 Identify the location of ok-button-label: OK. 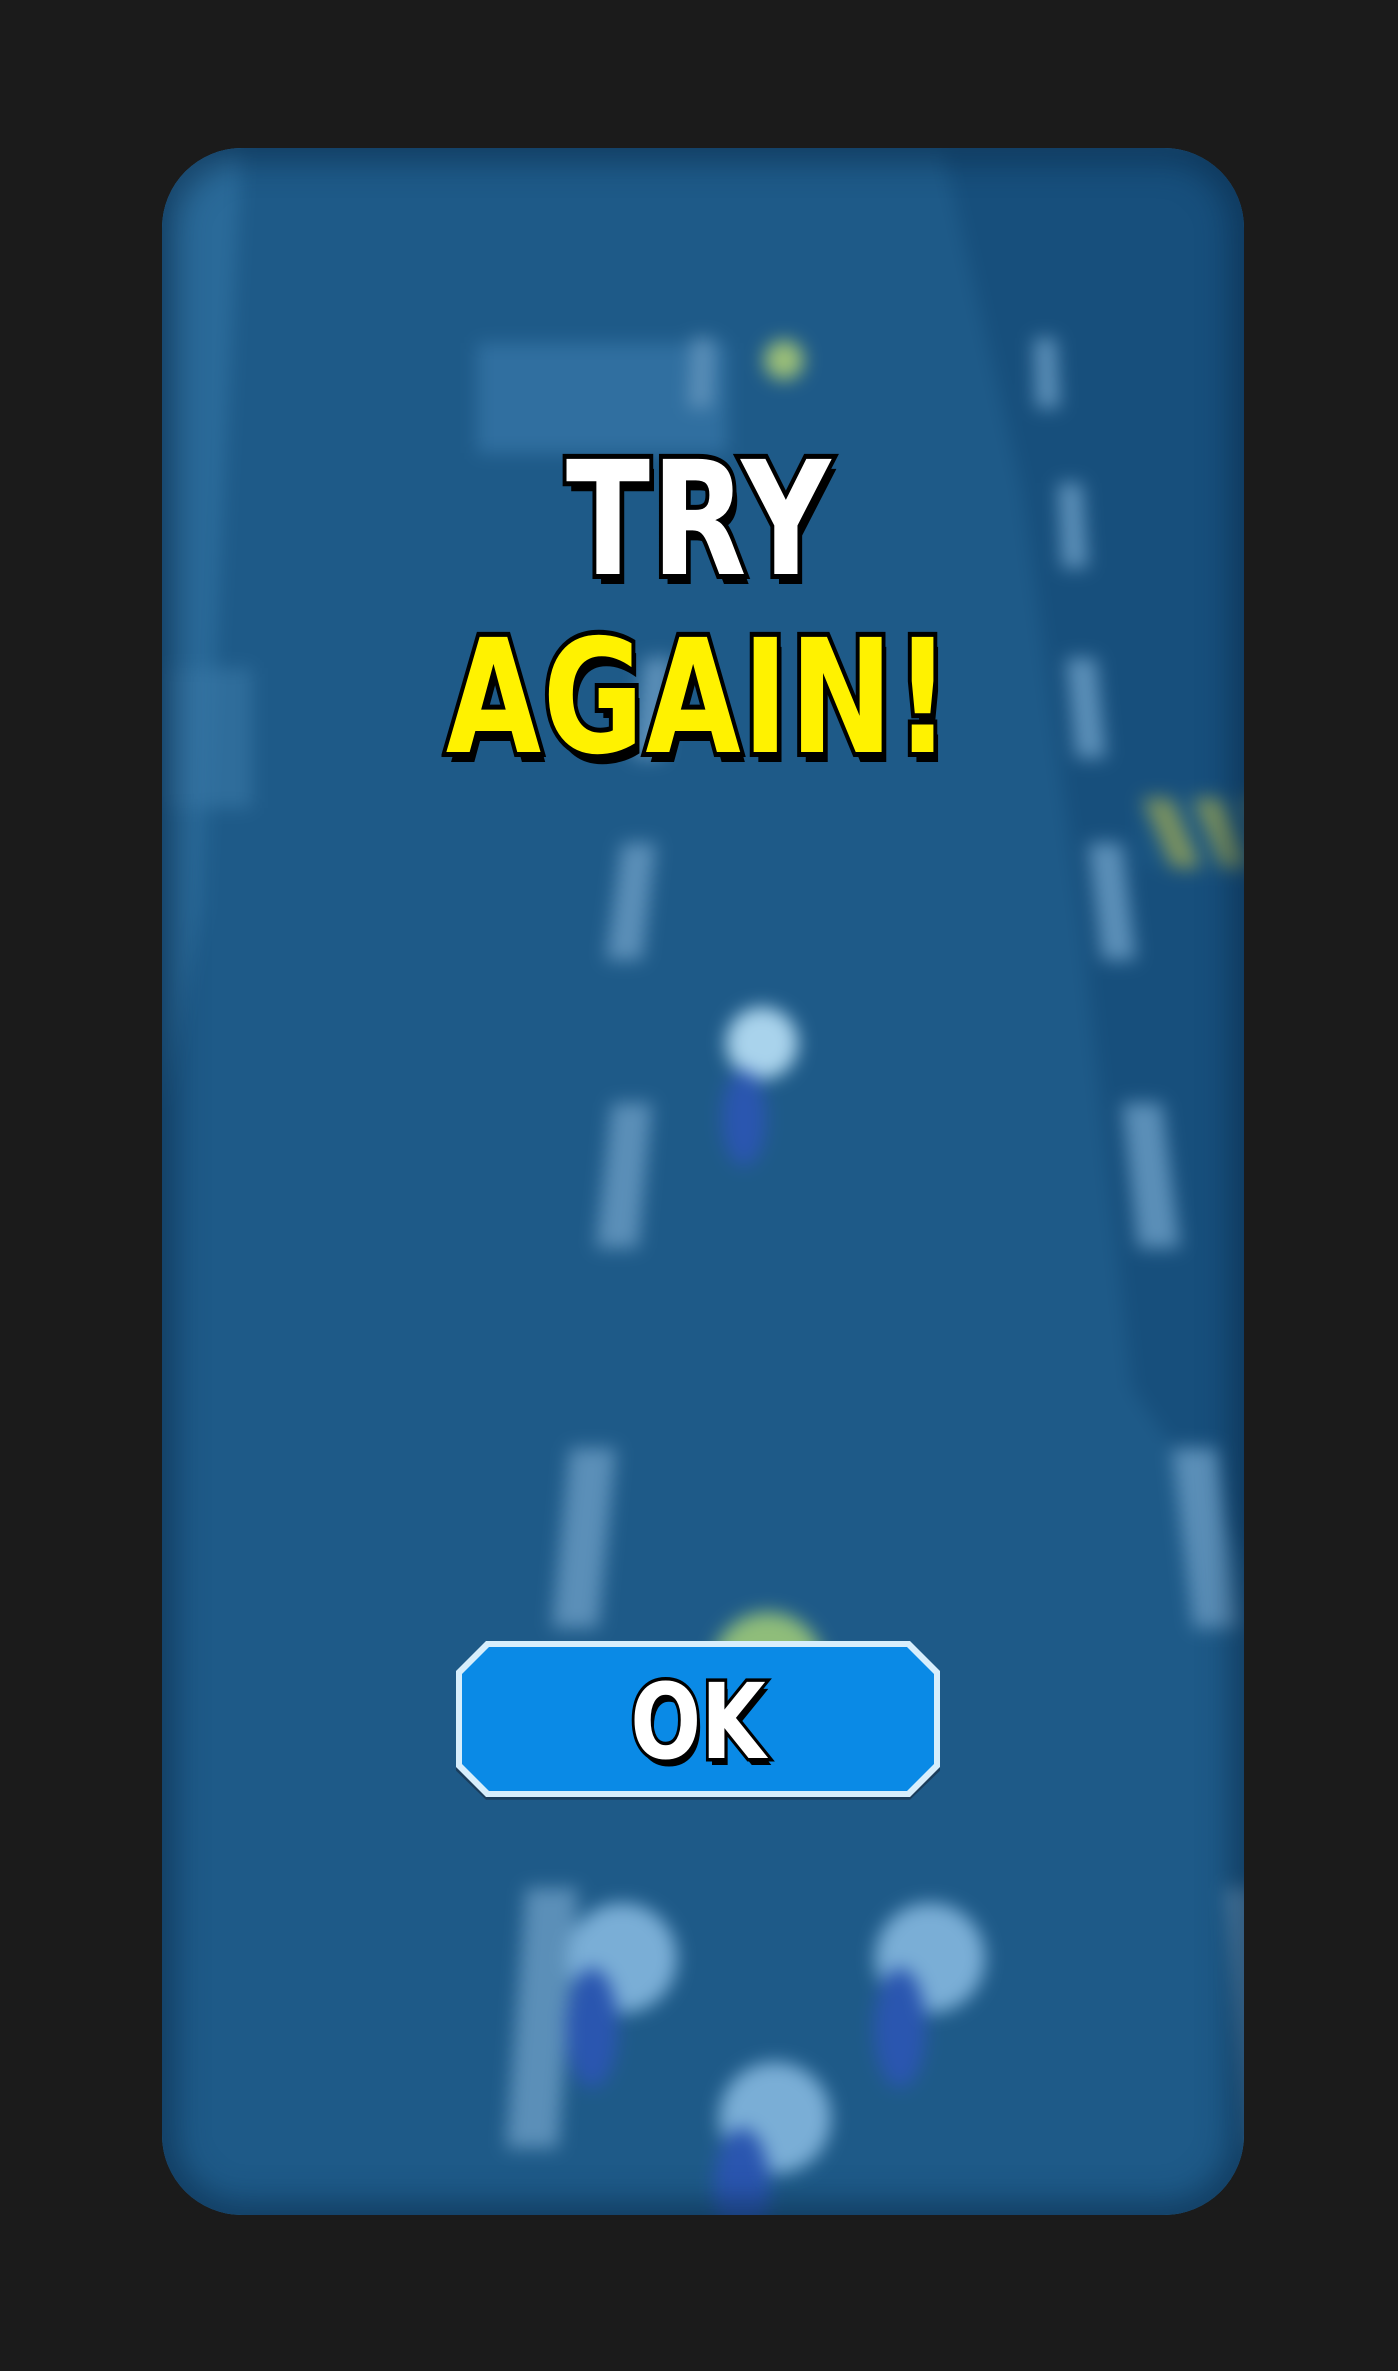
(698, 1722).